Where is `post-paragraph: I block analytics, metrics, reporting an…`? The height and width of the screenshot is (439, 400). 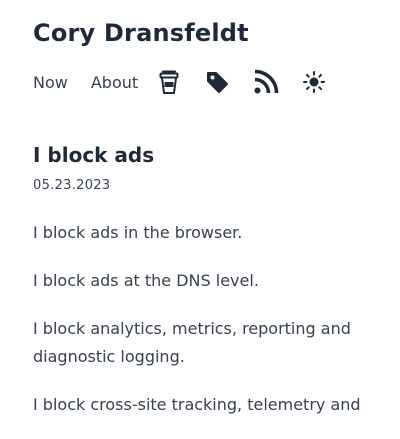 post-paragraph: I block analytics, metrics, reporting an… is located at coordinates (192, 342).